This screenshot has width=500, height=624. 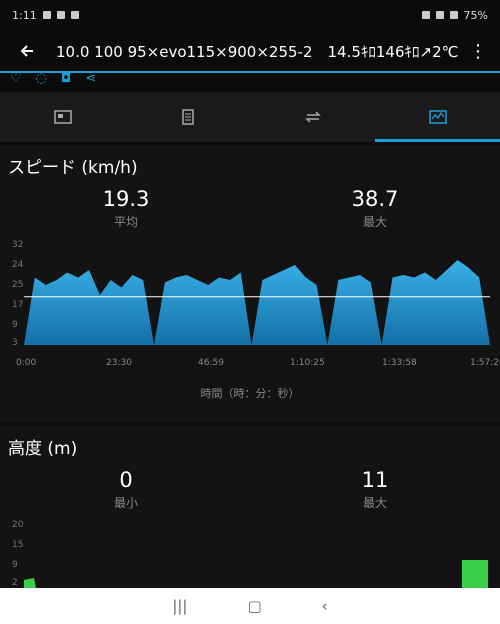 I want to click on y-tick: 17, so click(x=18, y=305).